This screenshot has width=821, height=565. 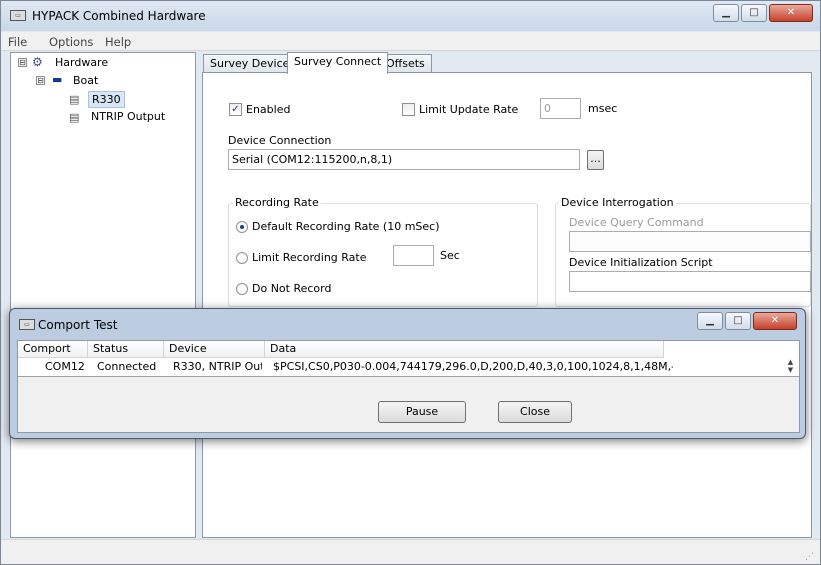 What do you see at coordinates (27, 324) in the screenshot?
I see `dialog-icon: ▭` at bounding box center [27, 324].